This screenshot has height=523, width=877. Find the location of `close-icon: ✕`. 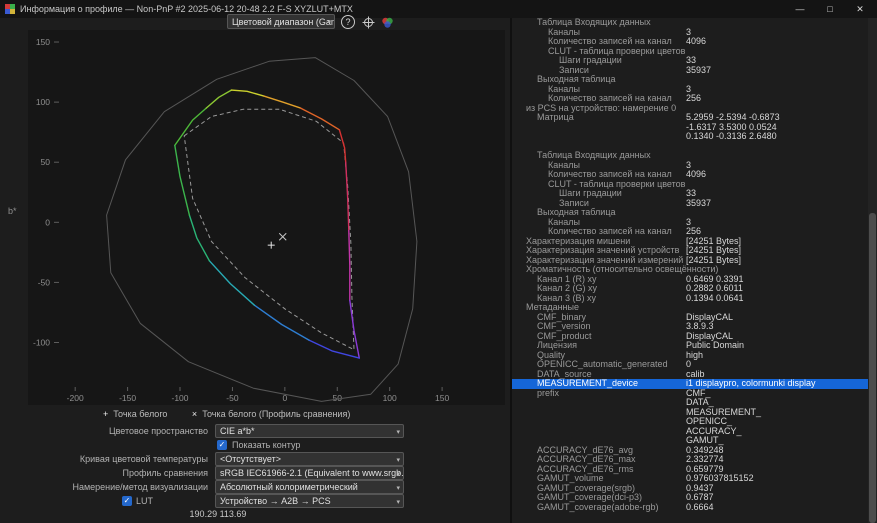

close-icon: ✕ is located at coordinates (860, 8).